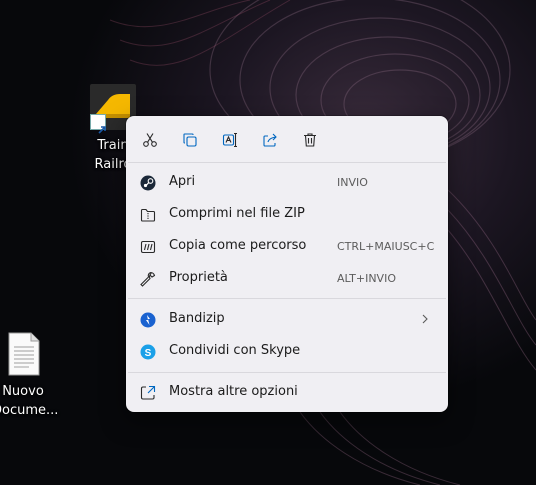  What do you see at coordinates (182, 181) in the screenshot?
I see `menu-item-label: Apri` at bounding box center [182, 181].